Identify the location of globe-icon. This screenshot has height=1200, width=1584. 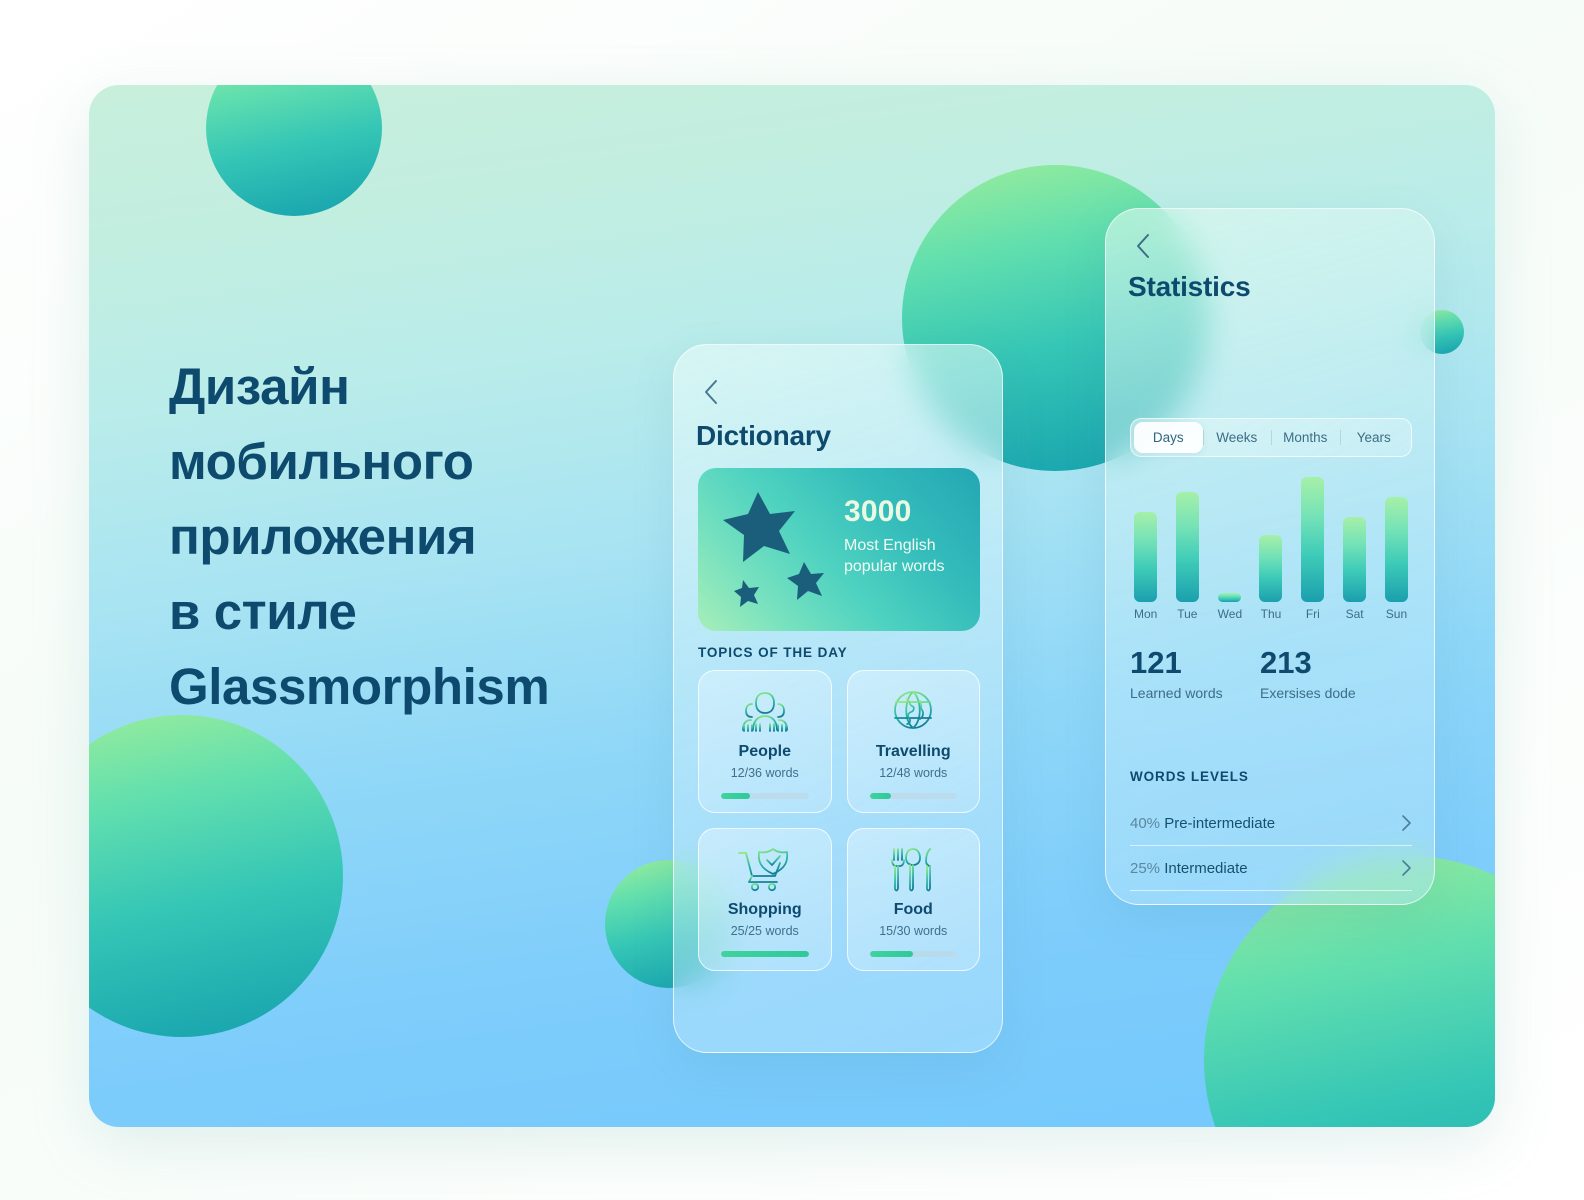
(913, 712).